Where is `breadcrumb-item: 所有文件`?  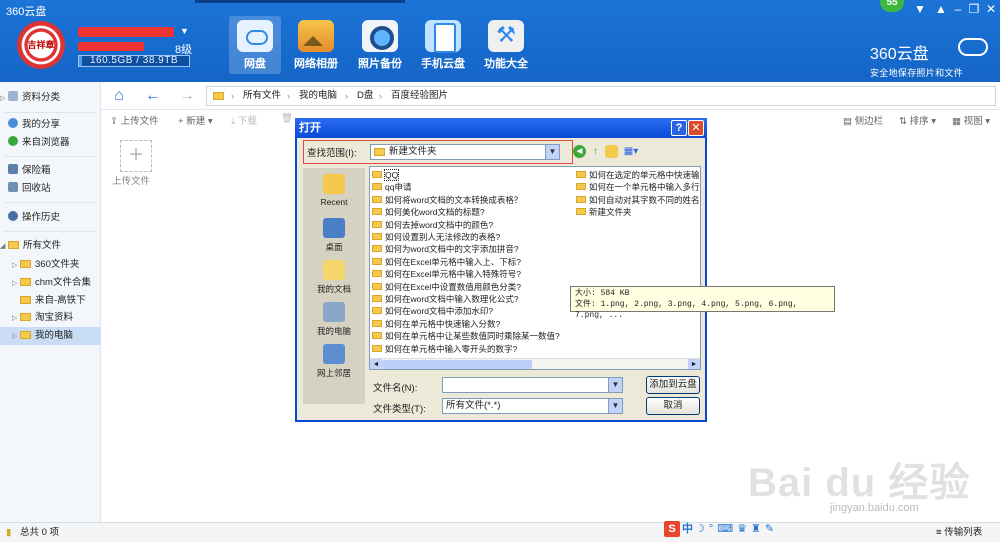 breadcrumb-item: 所有文件 is located at coordinates (262, 96).